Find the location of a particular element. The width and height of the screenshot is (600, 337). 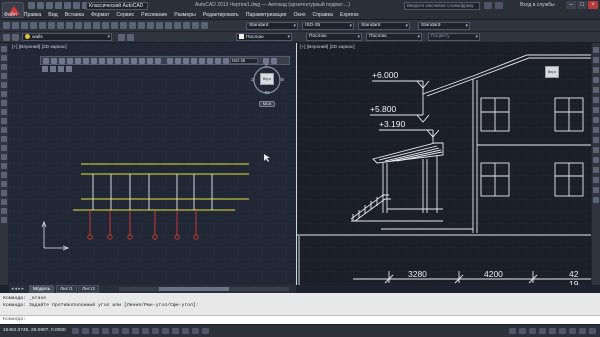

command-input: Команда: is located at coordinates (300, 319).